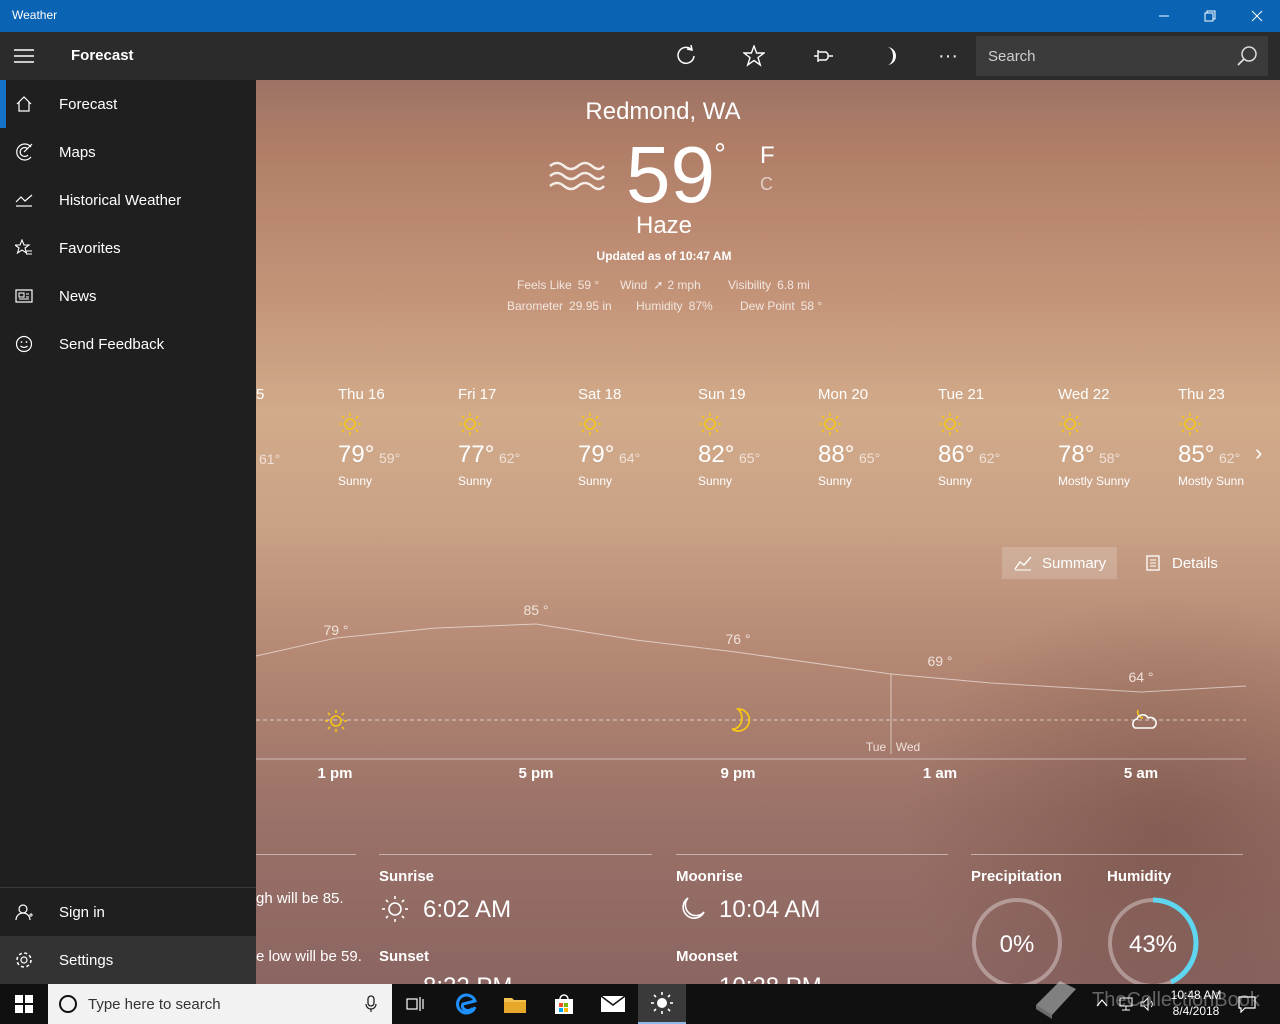 Image resolution: width=1280 pixels, height=1024 pixels. Describe the element at coordinates (770, 909) in the screenshot. I see `moonrise-time: 10:04 AM` at that location.